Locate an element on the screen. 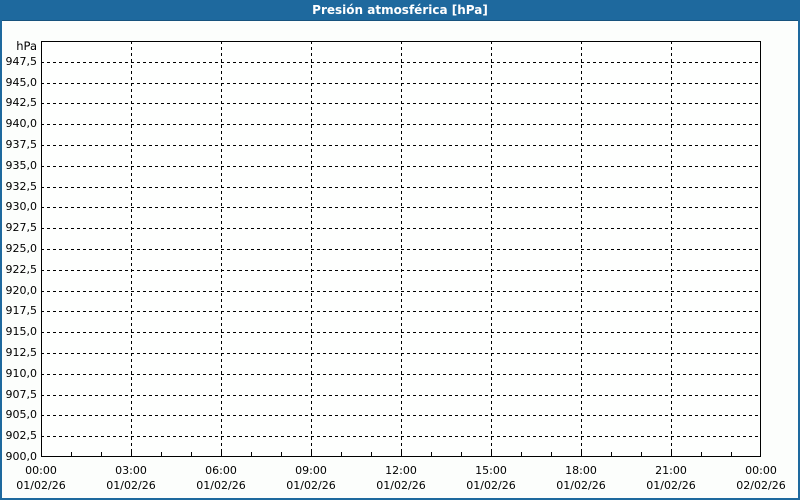  y-tick-label: 917,5 is located at coordinates (21, 311).